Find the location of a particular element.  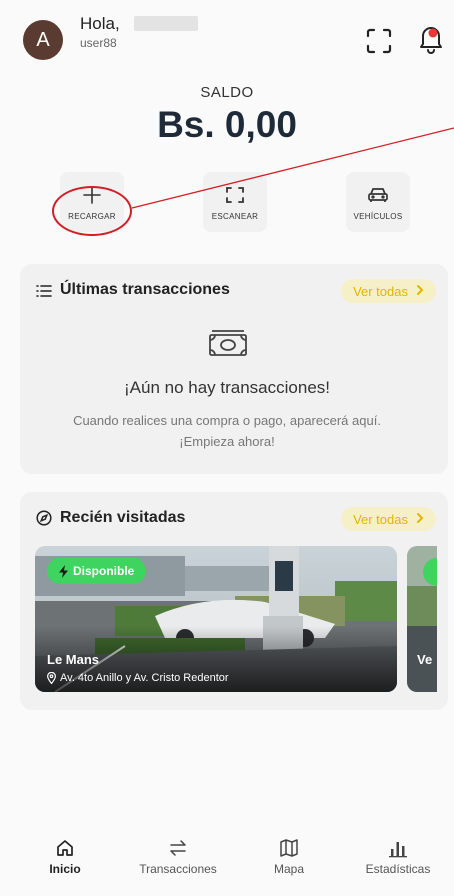

tab-transacciones: Transacciones is located at coordinates (178, 862).